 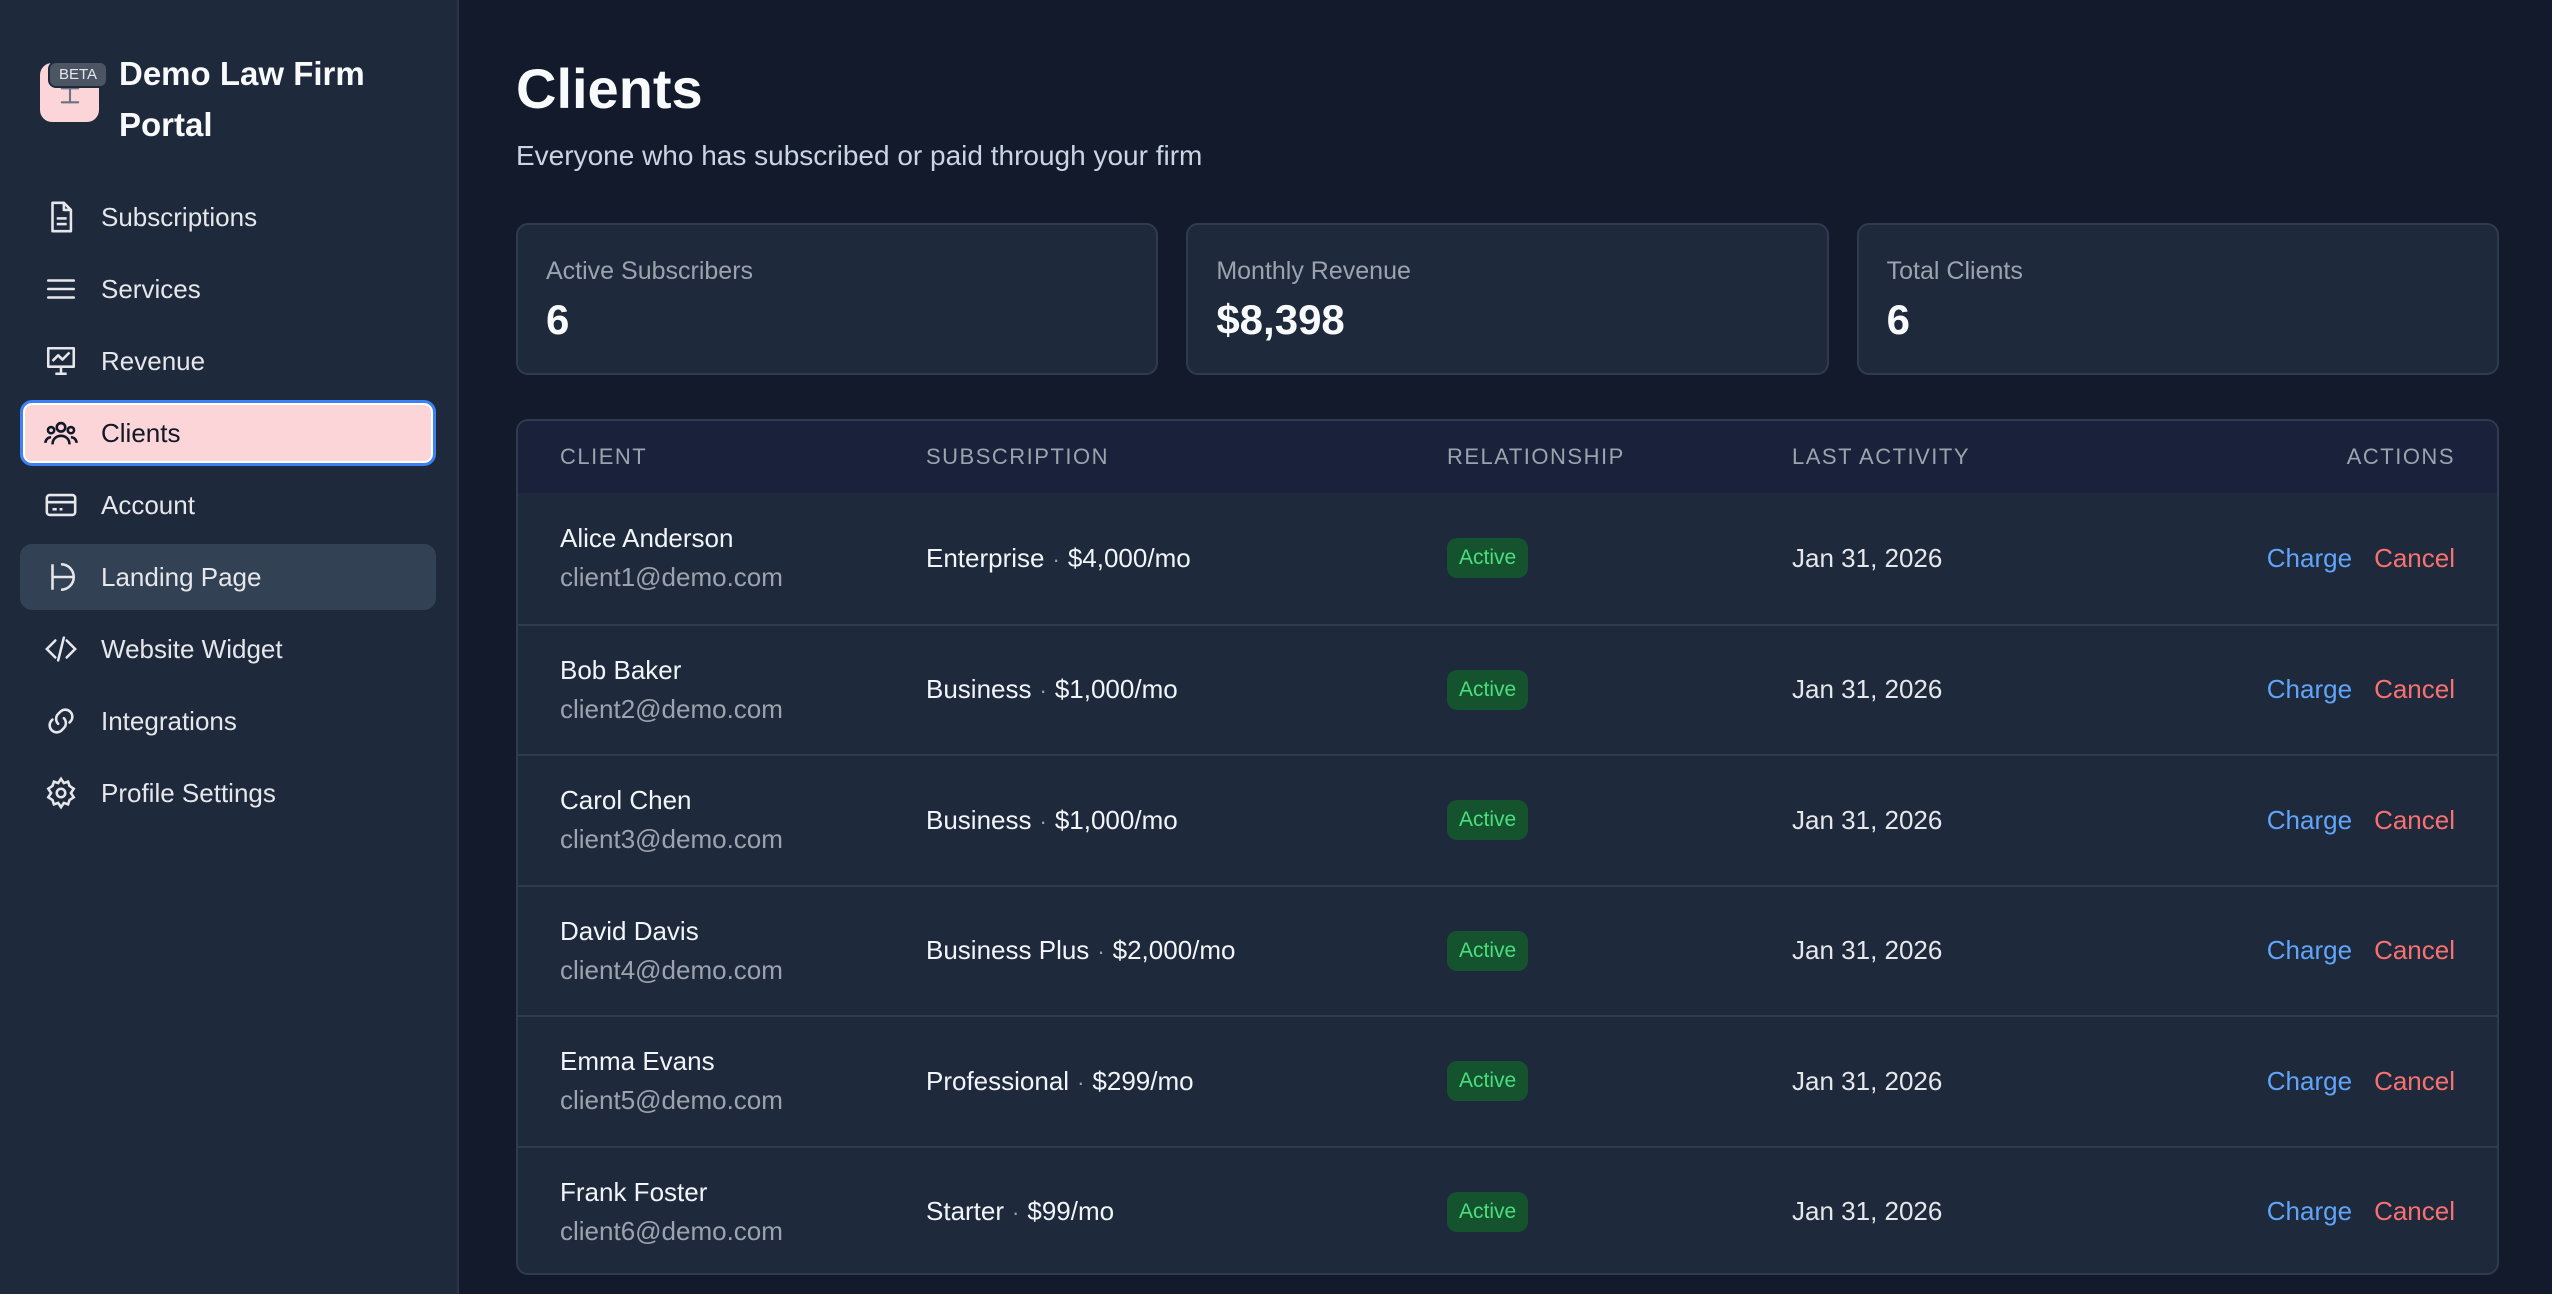 I want to click on client-cell: Frank Foster client6@demo.com, so click(x=722, y=1212).